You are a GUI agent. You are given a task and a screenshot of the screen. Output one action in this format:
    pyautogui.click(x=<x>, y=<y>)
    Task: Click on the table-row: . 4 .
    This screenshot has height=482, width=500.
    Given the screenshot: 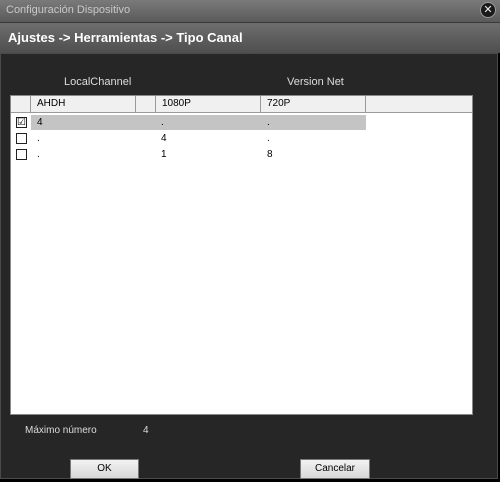 What is the action you would take?
    pyautogui.click(x=241, y=138)
    